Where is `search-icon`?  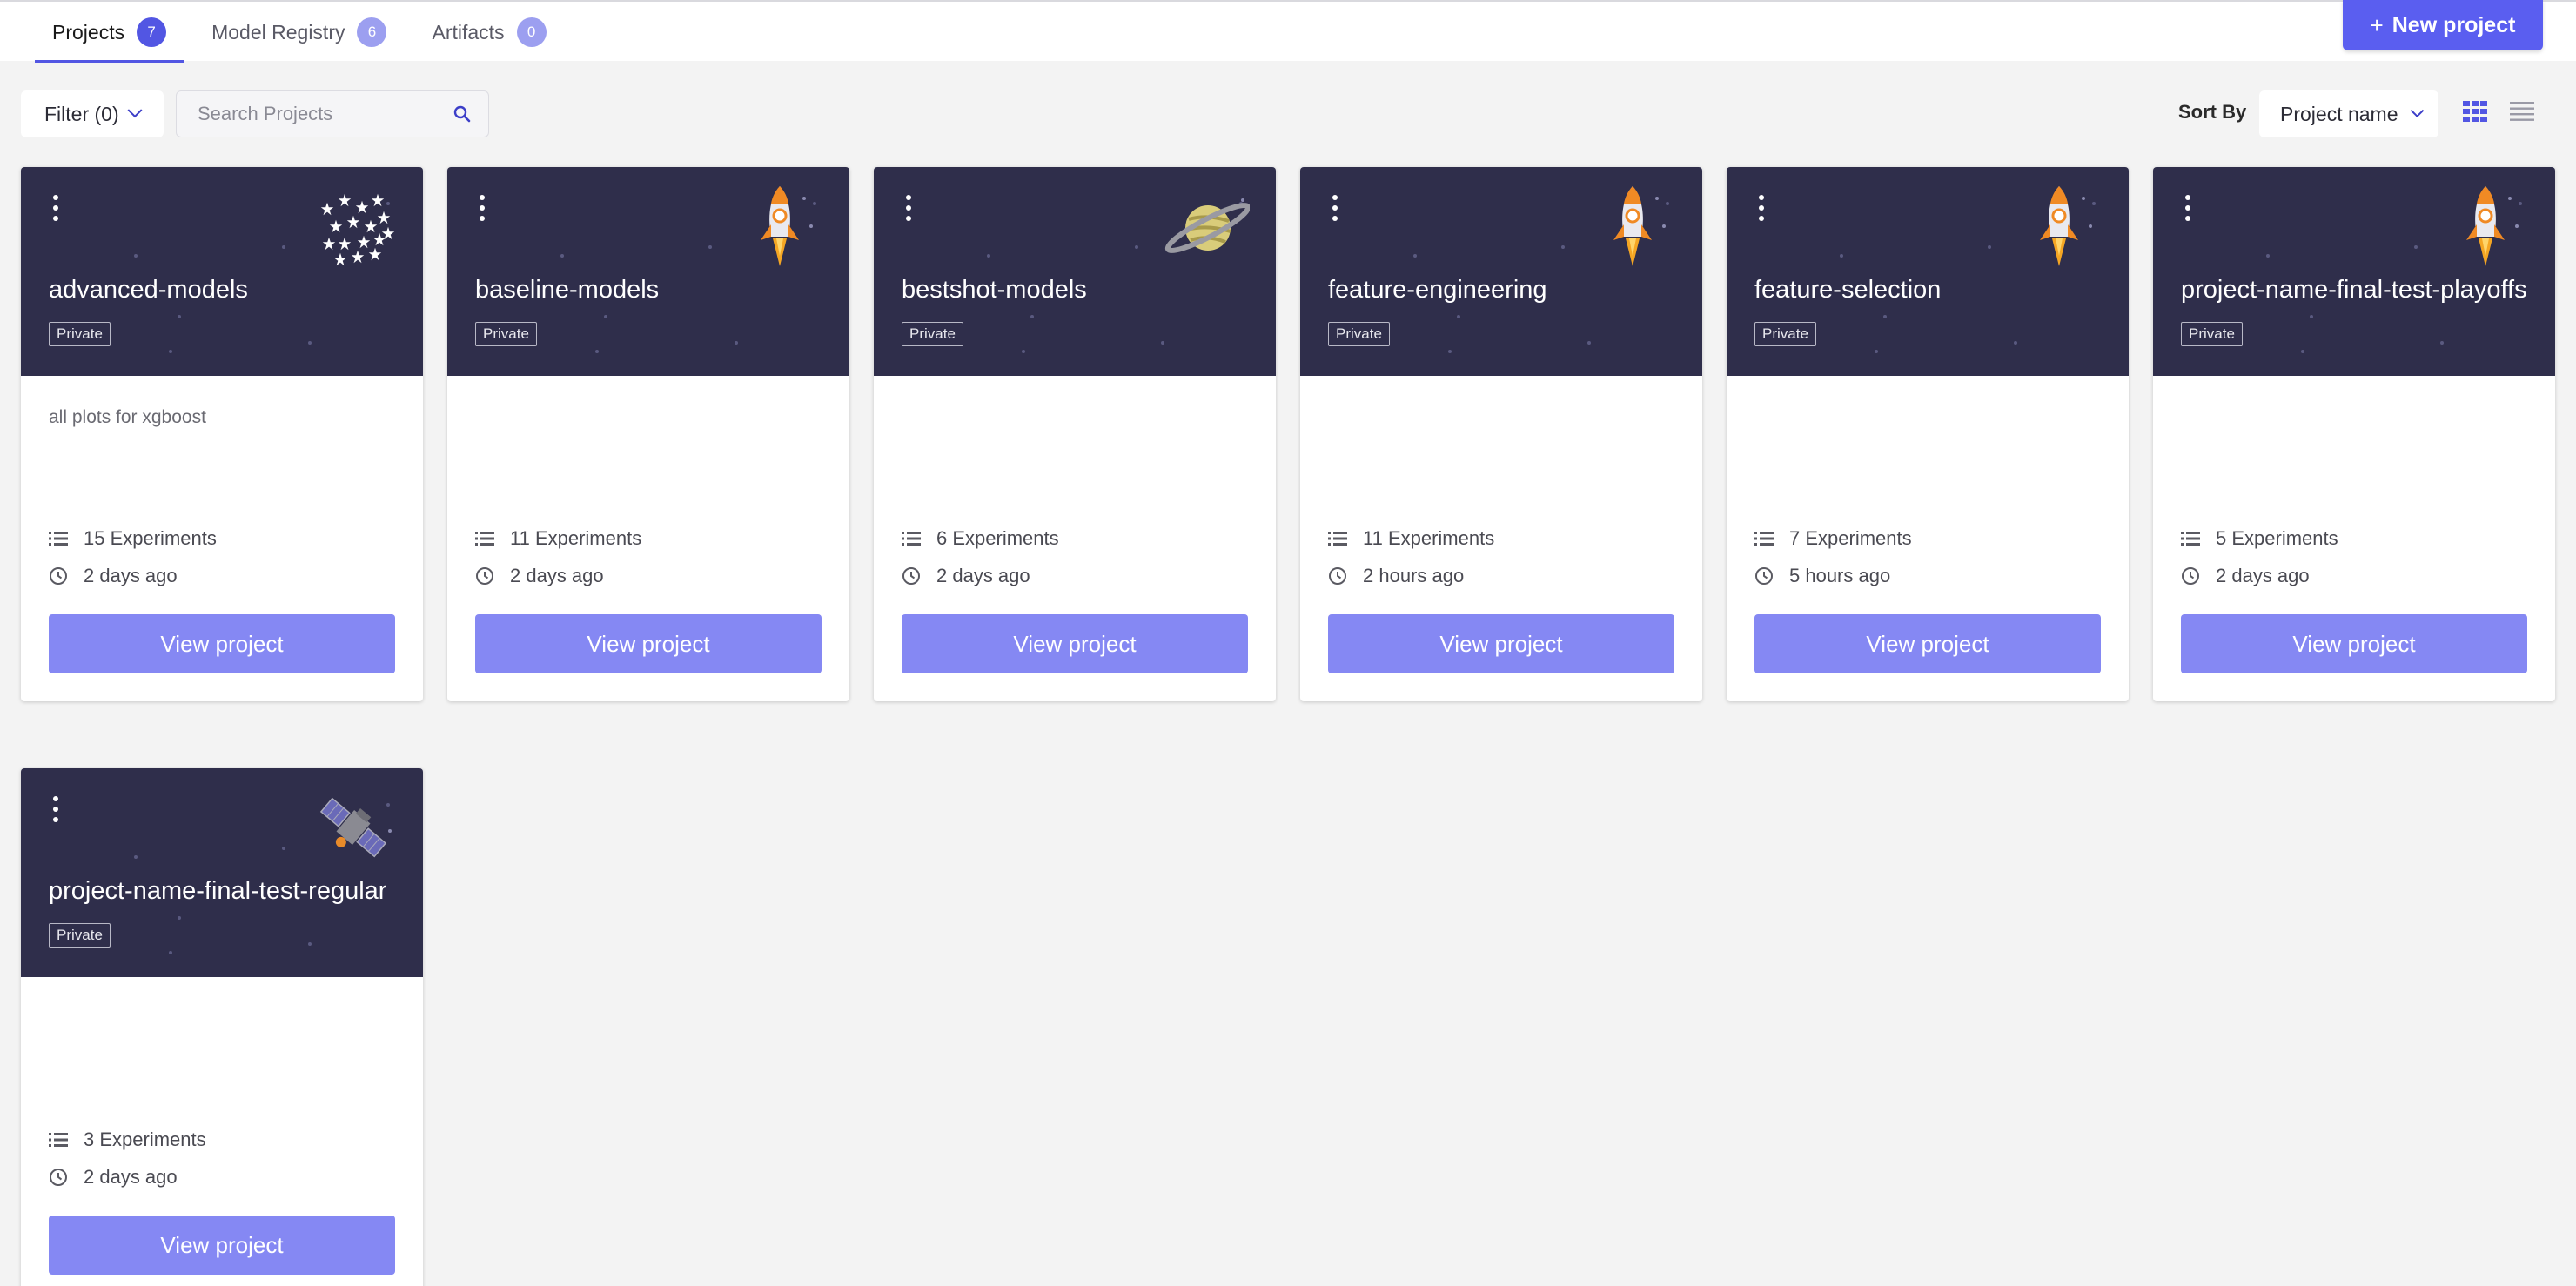
search-icon is located at coordinates (462, 114).